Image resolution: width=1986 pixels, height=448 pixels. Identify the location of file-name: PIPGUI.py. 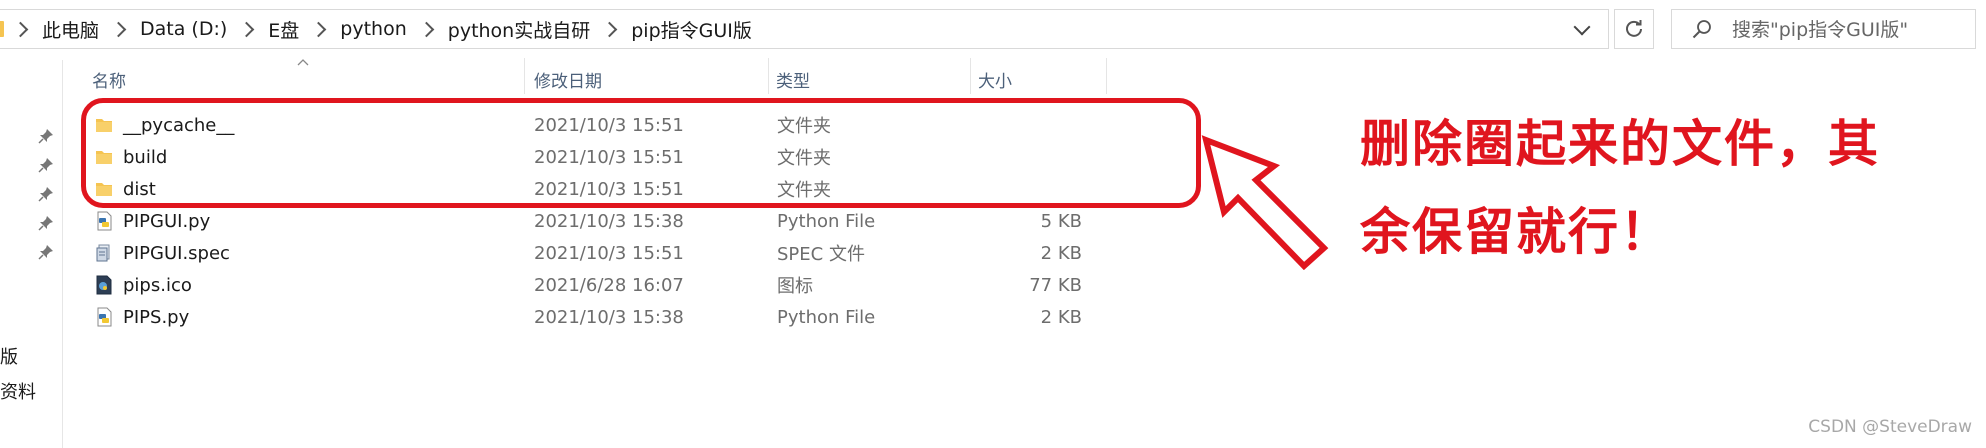
(167, 221).